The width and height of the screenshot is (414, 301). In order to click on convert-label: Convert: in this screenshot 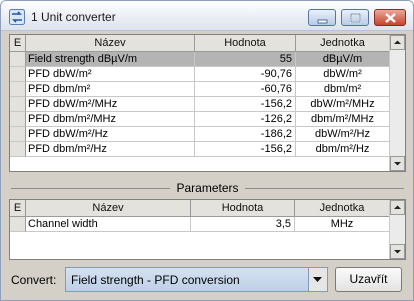, I will do `click(34, 280)`.